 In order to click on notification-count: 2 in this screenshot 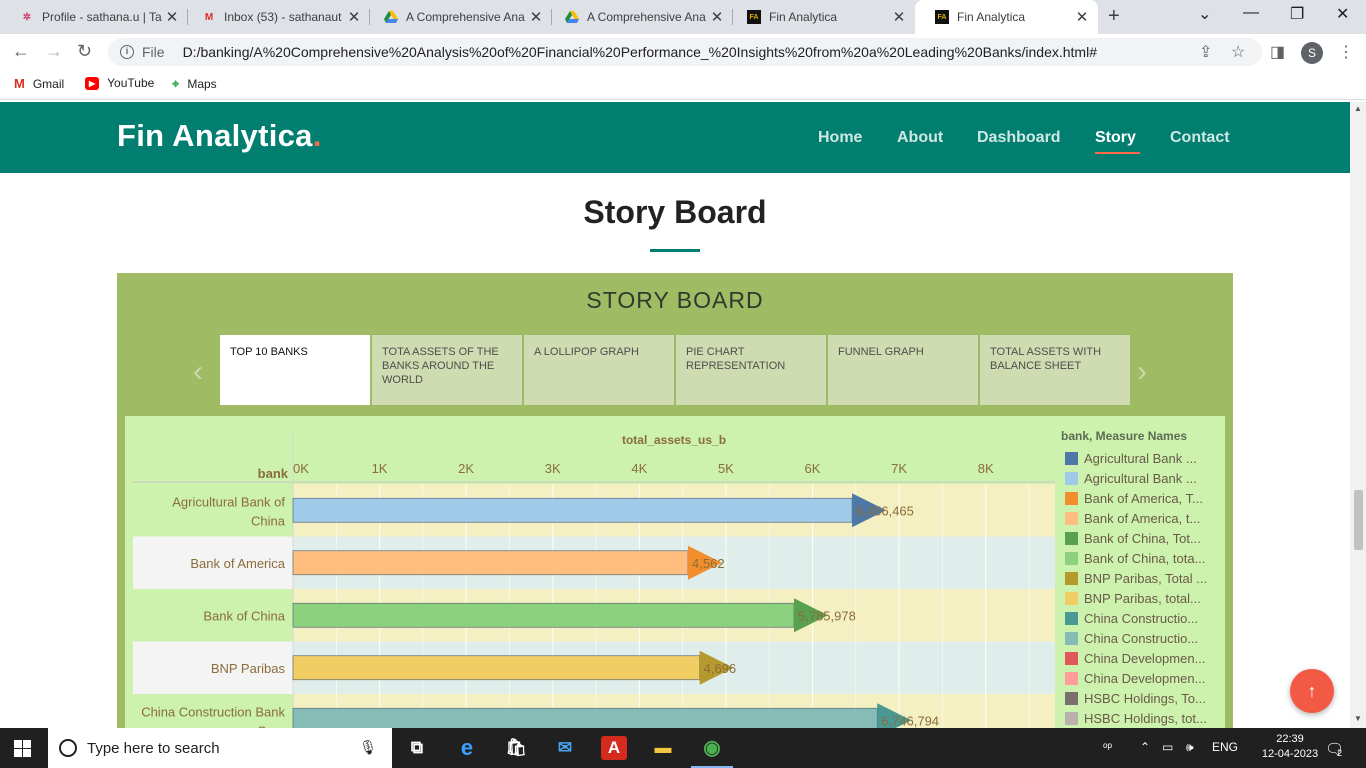, I will do `click(1340, 753)`.